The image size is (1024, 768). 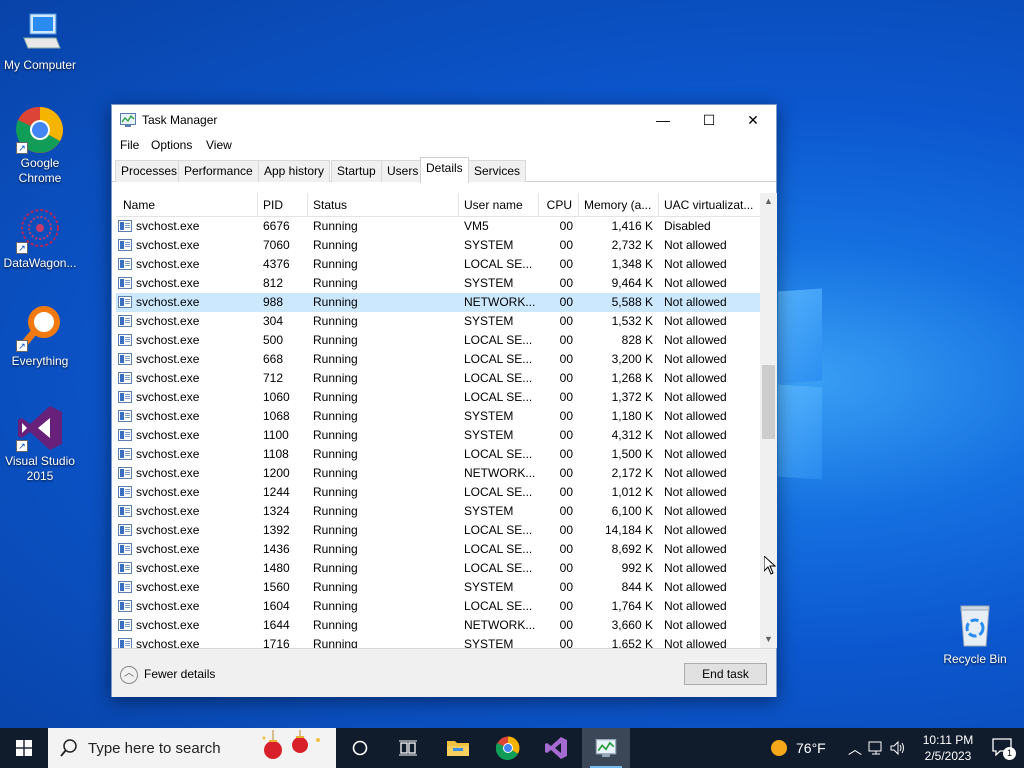 What do you see at coordinates (40, 146) in the screenshot?
I see `desktop-icon-google-chrome: ↗ Google Chrome` at bounding box center [40, 146].